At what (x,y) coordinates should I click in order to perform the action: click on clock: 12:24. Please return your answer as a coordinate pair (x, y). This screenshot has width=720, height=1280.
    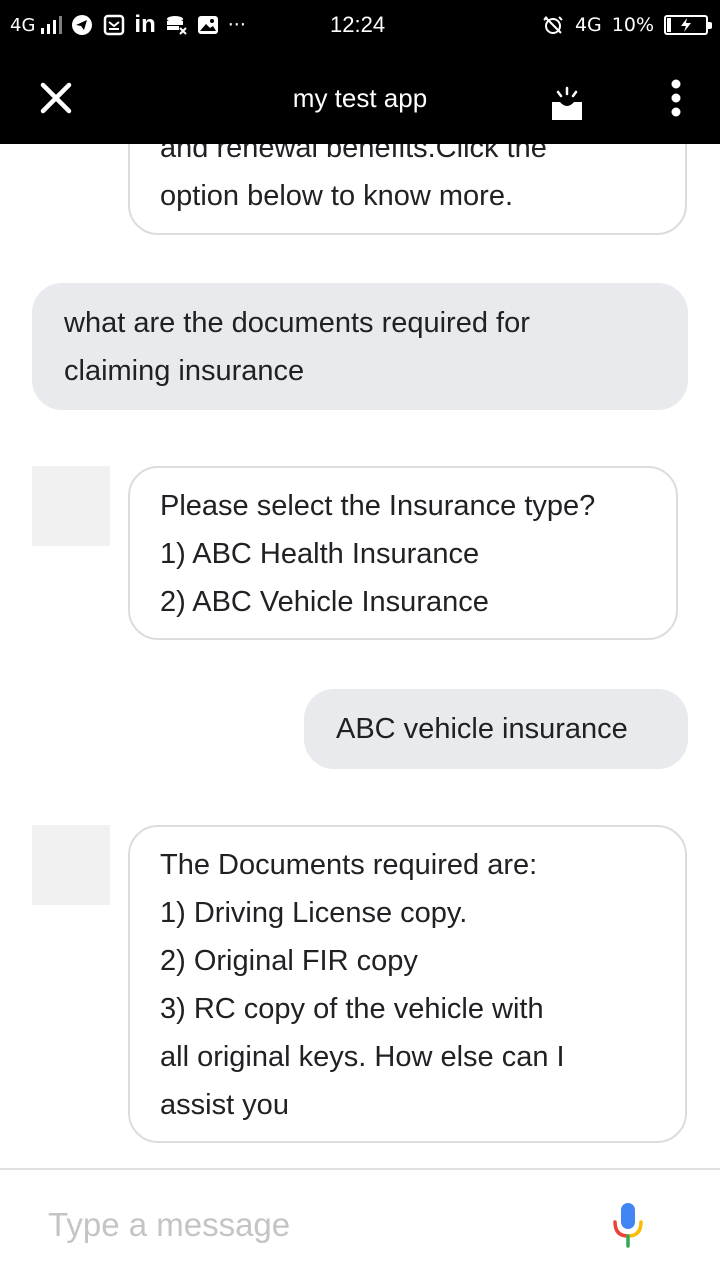
    Looking at the image, I should click on (358, 24).